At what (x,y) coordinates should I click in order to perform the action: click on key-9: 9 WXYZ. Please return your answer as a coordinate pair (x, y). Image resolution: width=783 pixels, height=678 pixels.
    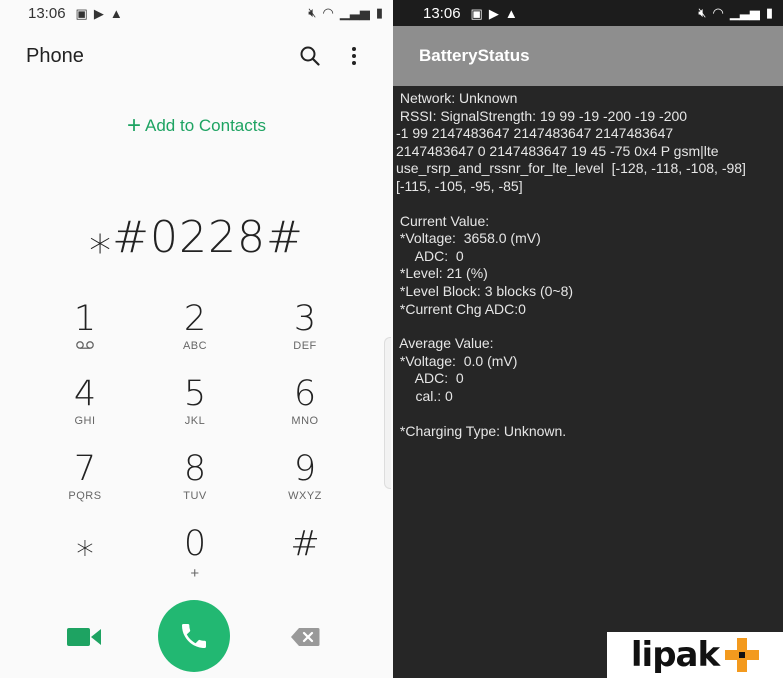
    Looking at the image, I should click on (305, 487).